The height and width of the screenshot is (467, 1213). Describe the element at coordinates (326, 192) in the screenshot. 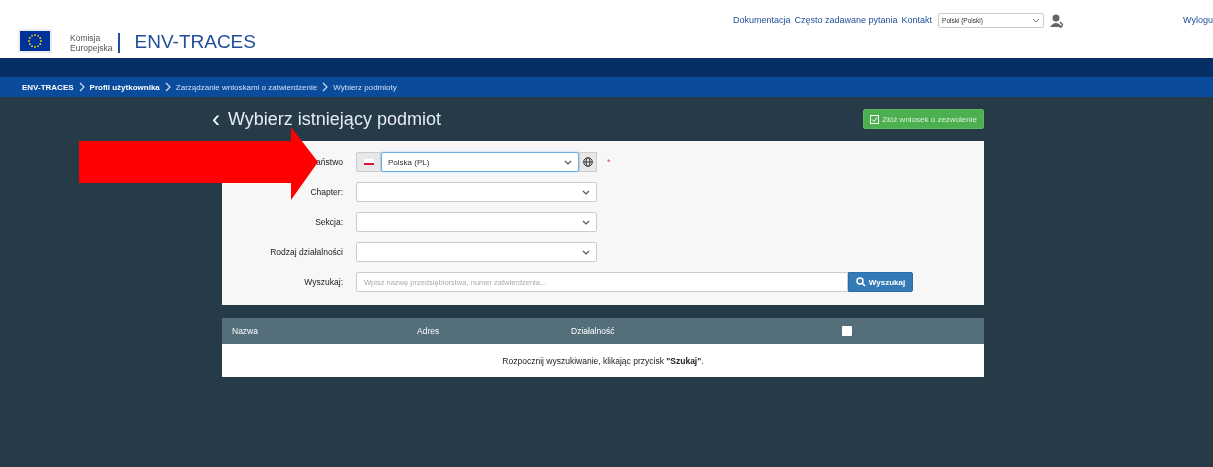

I see `field-label: Chapter:` at that location.